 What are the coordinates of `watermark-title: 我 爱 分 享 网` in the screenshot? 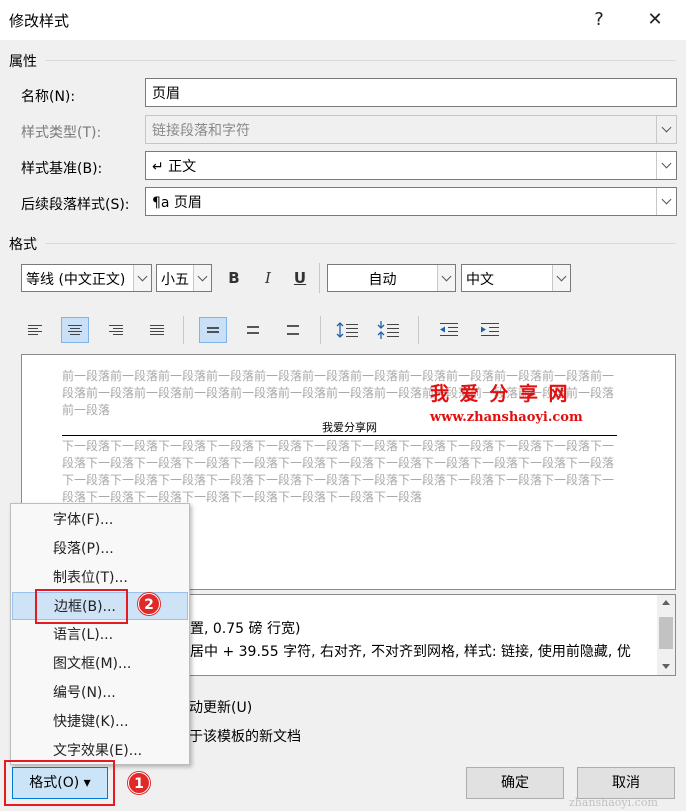 It's located at (500, 394).